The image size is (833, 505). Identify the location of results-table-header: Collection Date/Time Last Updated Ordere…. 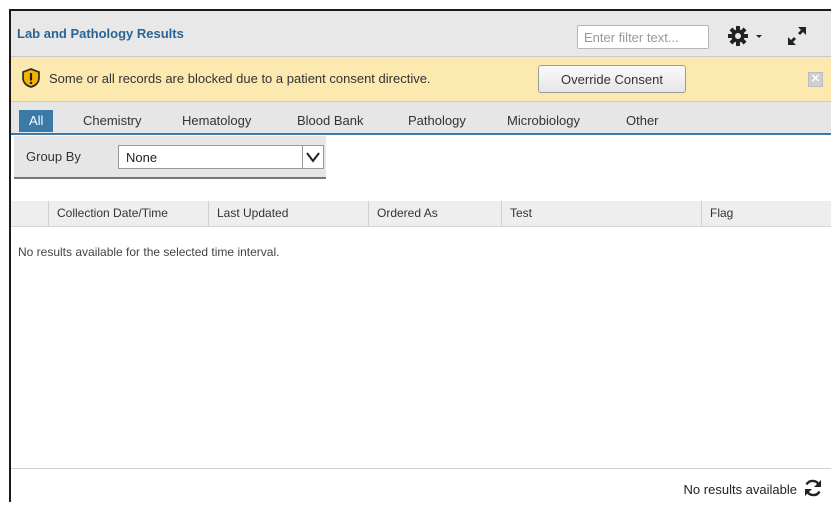
(421, 214).